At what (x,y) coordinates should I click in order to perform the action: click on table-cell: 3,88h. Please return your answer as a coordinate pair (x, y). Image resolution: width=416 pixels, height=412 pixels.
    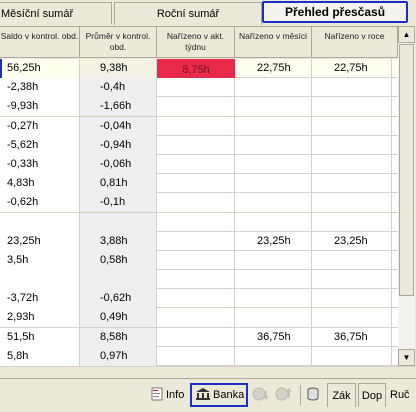
    Looking at the image, I should click on (118, 241).